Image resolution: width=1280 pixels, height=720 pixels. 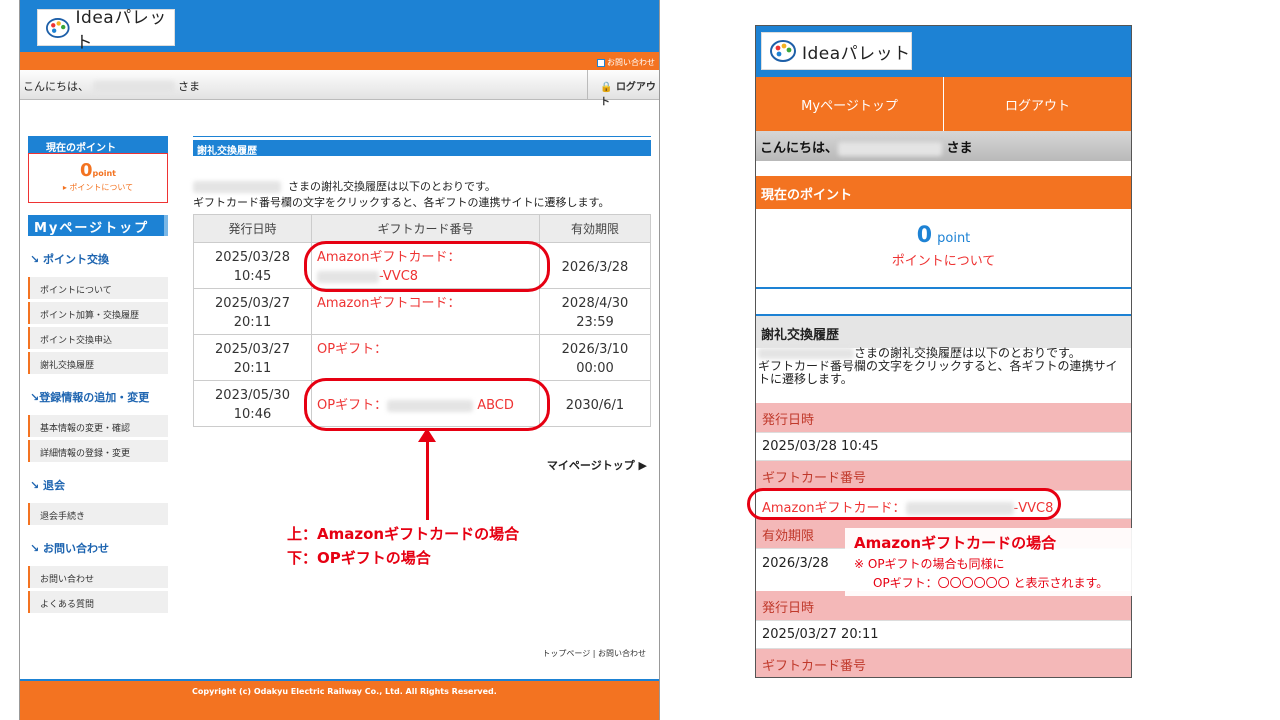 I want to click on sidebar-section-title: ↘ お問い合わせ, so click(x=70, y=548).